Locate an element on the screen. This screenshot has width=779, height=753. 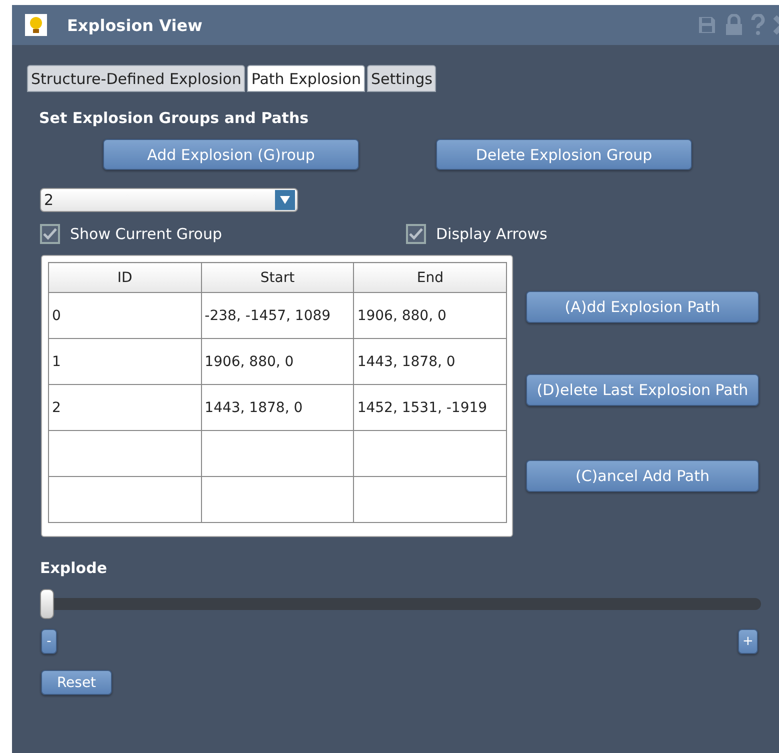
reset-button: Reset is located at coordinates (76, 682).